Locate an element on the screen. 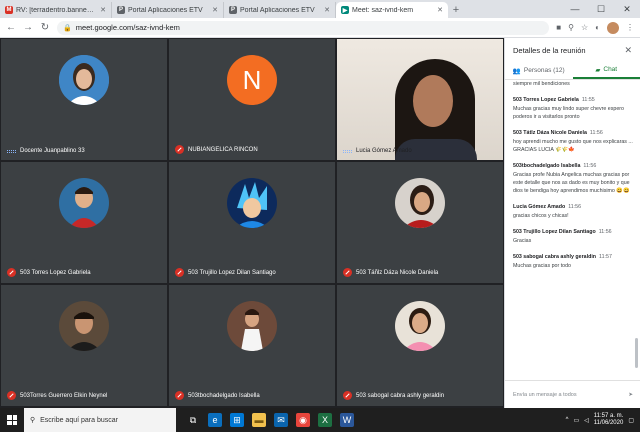 This screenshot has height=432, width=640. chat-message: siempre mil bendiciones is located at coordinates (541, 84).